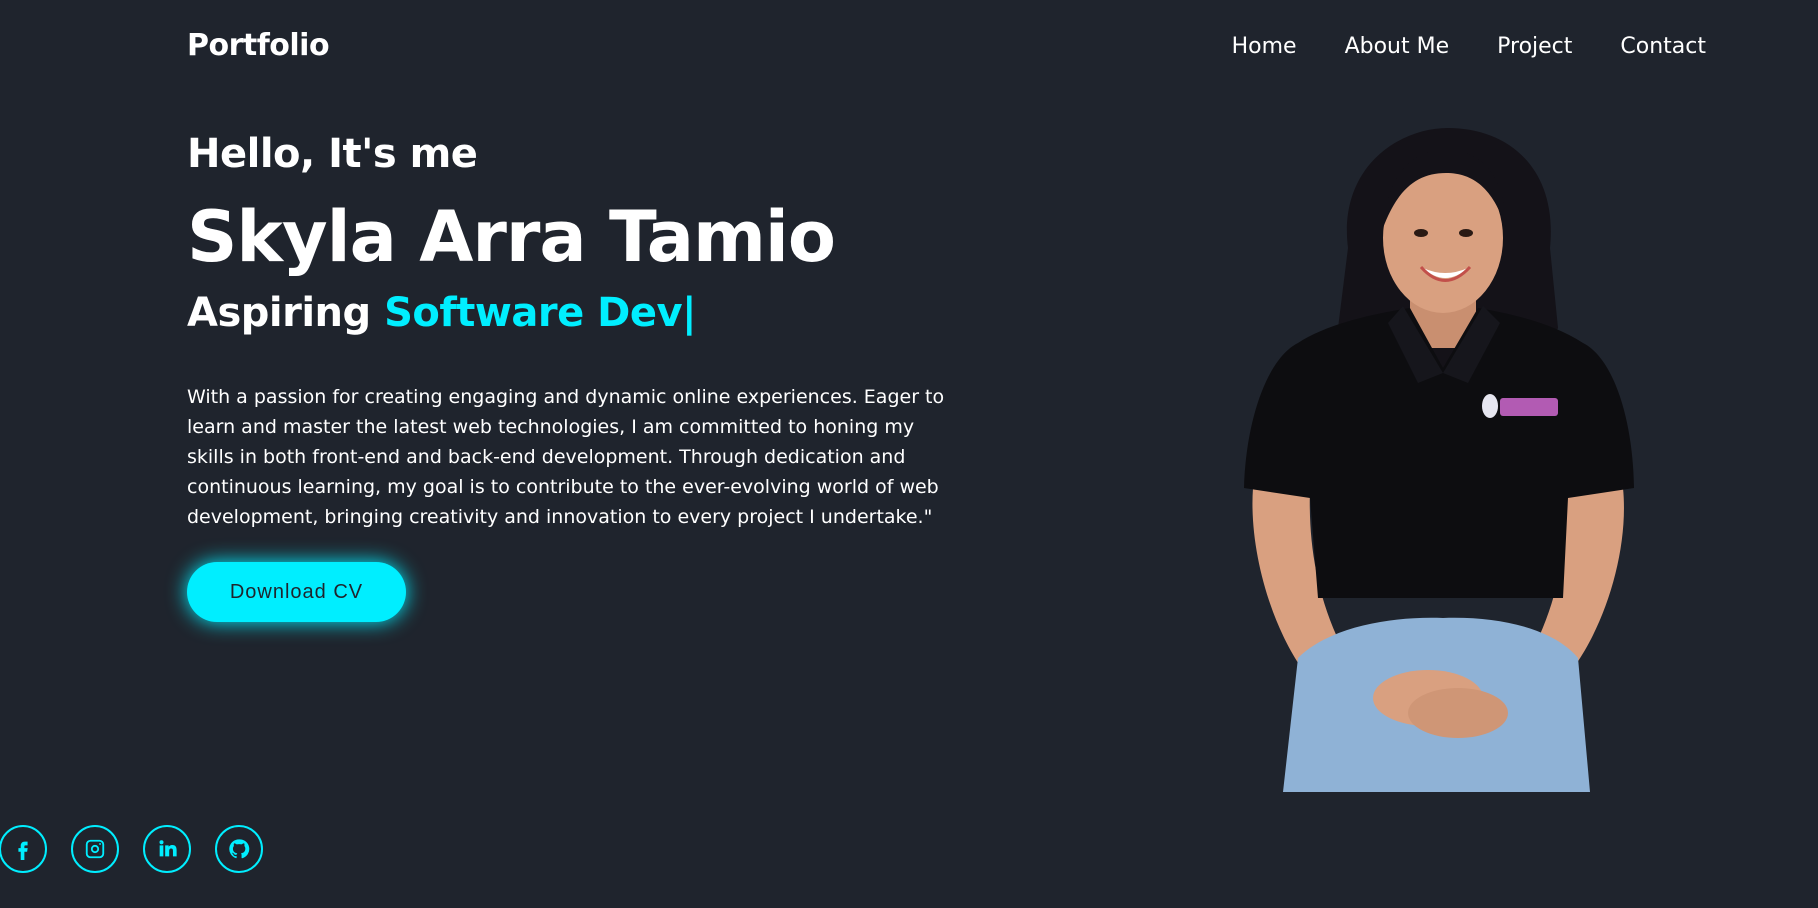 Image resolution: width=1818 pixels, height=908 pixels. What do you see at coordinates (332, 154) in the screenshot?
I see `greeting: Hello, It's me` at bounding box center [332, 154].